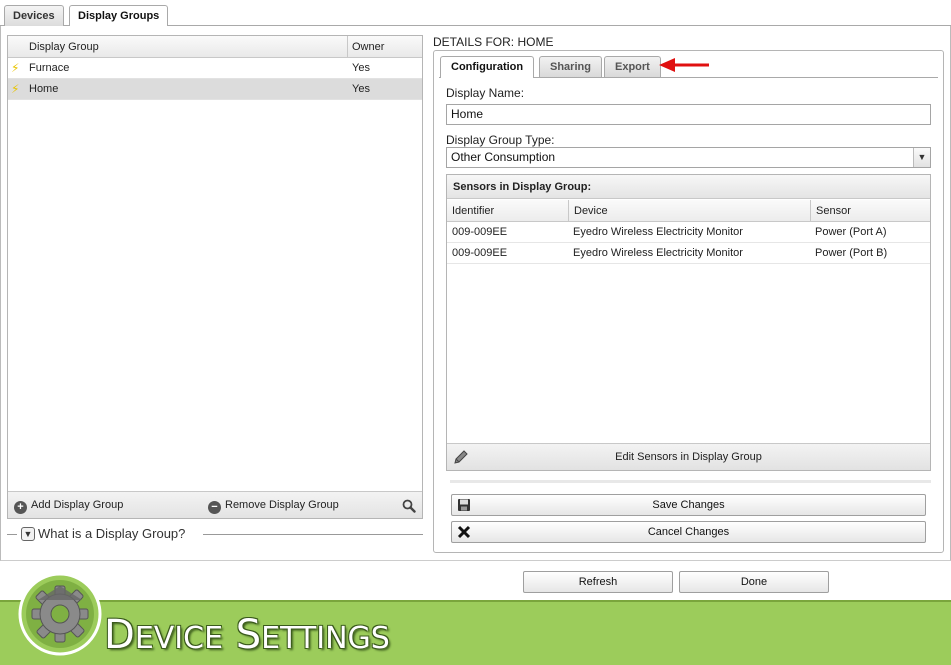 The image size is (951, 665). I want to click on tab-devices: Devices, so click(34, 15).